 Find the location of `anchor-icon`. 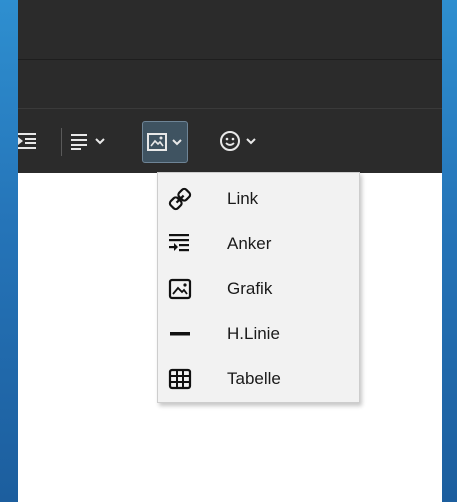

anchor-icon is located at coordinates (179, 243).